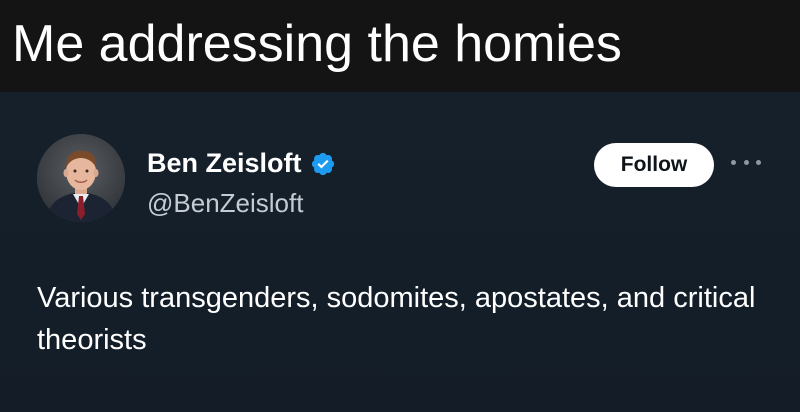 The image size is (800, 412). I want to click on more-options-icon, so click(746, 162).